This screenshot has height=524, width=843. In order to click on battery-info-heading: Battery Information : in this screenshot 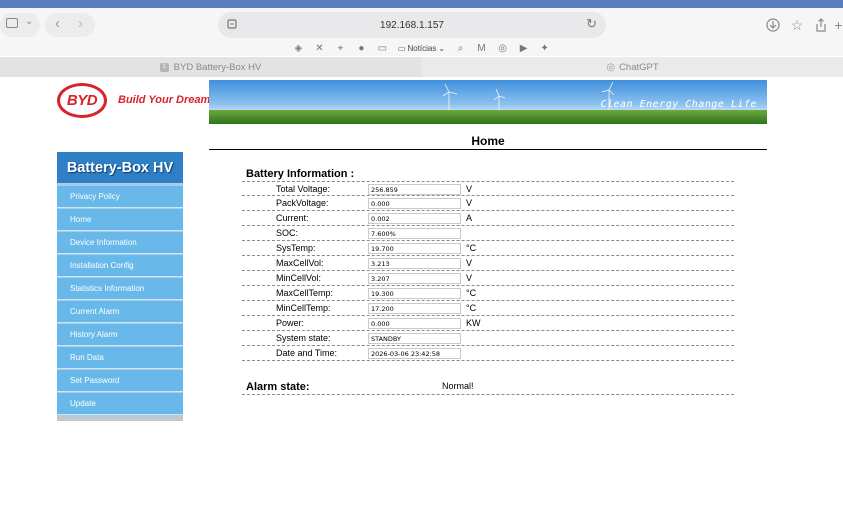, I will do `click(300, 174)`.